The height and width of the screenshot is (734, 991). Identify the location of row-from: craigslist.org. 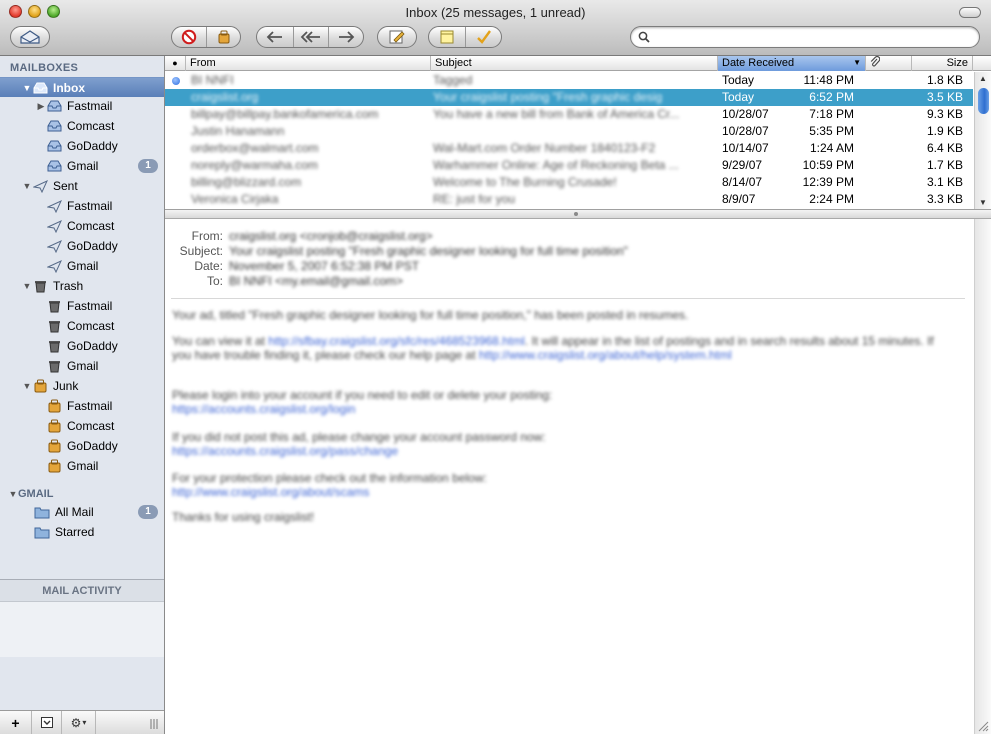
(225, 97).